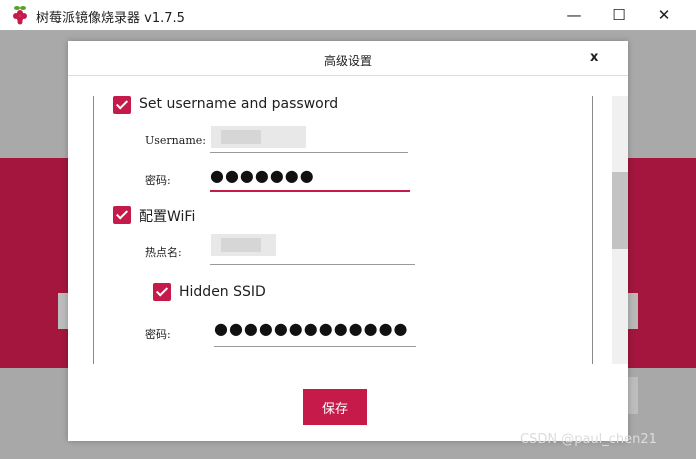 The height and width of the screenshot is (459, 696). Describe the element at coordinates (241, 245) in the screenshot. I see `ssid-value-redacted-inner` at that location.